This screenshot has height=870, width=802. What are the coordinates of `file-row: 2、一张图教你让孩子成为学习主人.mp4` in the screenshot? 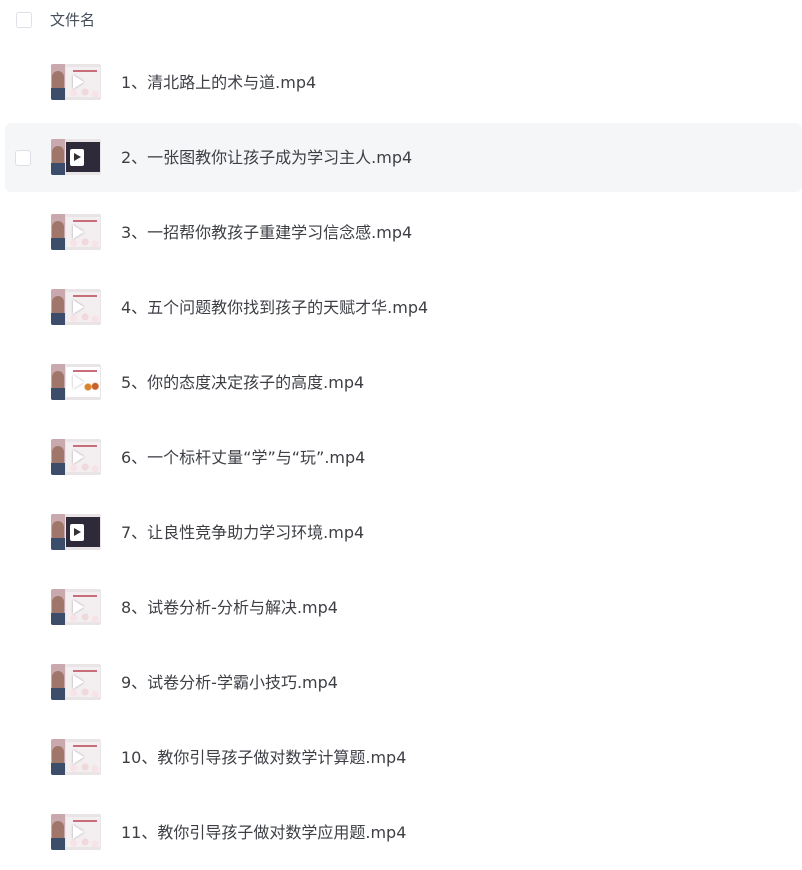 It's located at (401, 157).